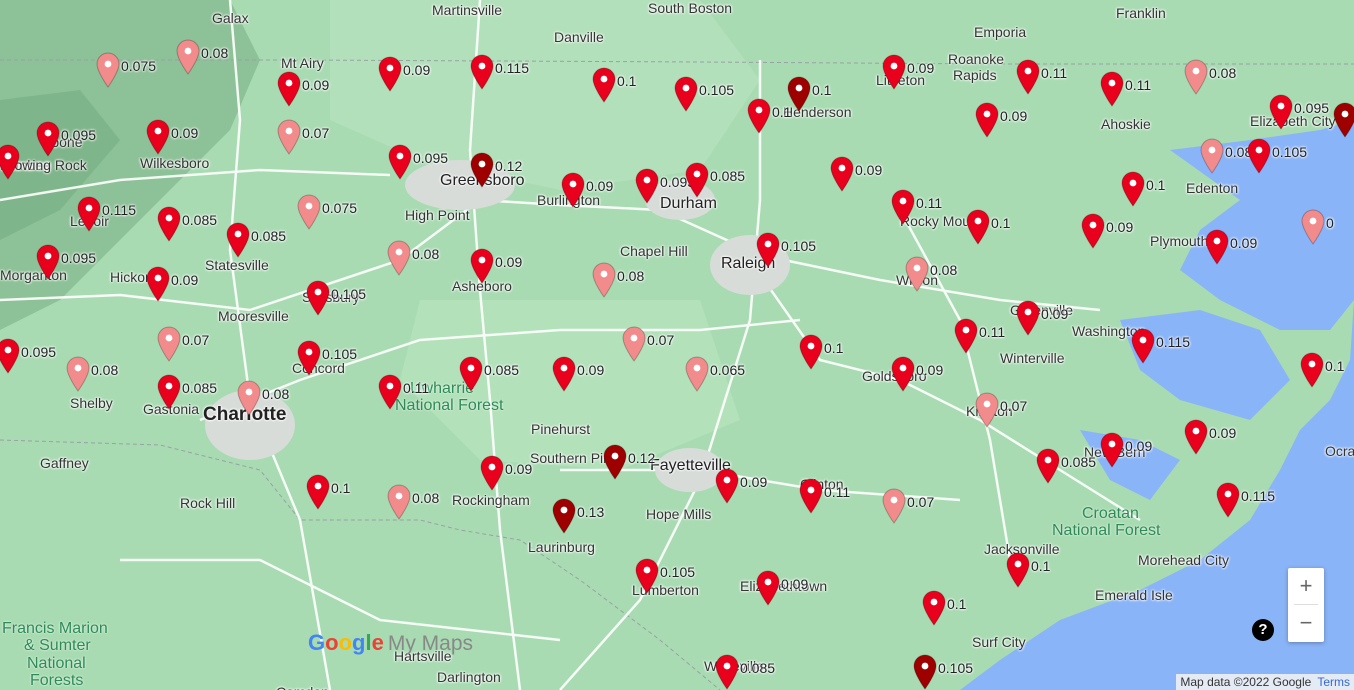  I want to click on help-icon: ?, so click(1263, 630).